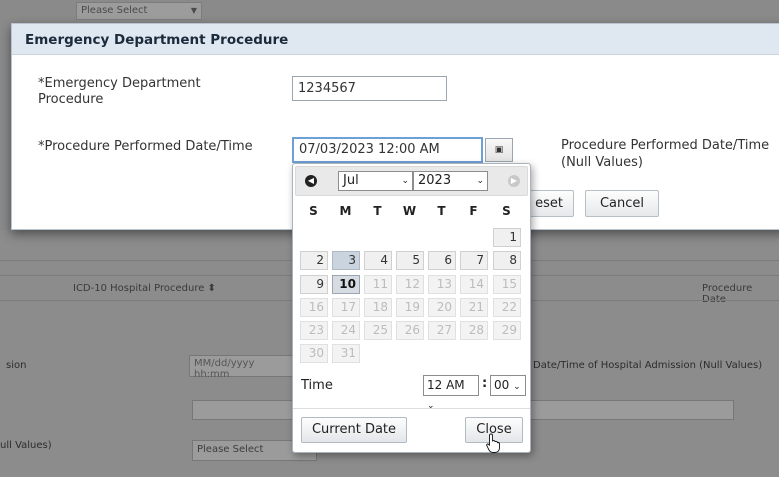 This screenshot has height=477, width=779. What do you see at coordinates (16, 365) in the screenshot?
I see `admission-label: sion` at bounding box center [16, 365].